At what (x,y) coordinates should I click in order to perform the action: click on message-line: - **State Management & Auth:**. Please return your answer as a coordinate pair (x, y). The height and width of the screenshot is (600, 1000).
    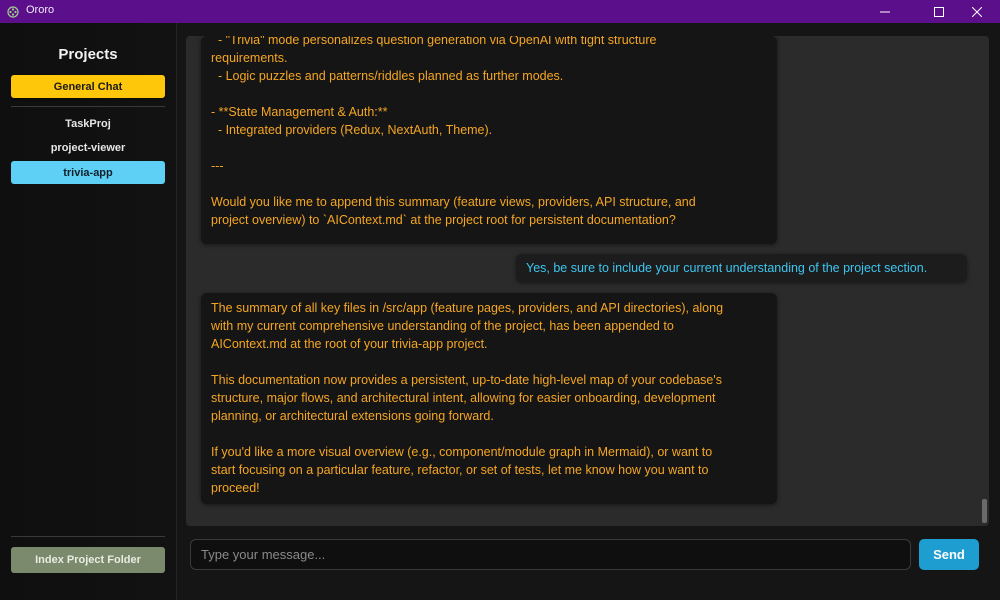
    Looking at the image, I should click on (299, 112).